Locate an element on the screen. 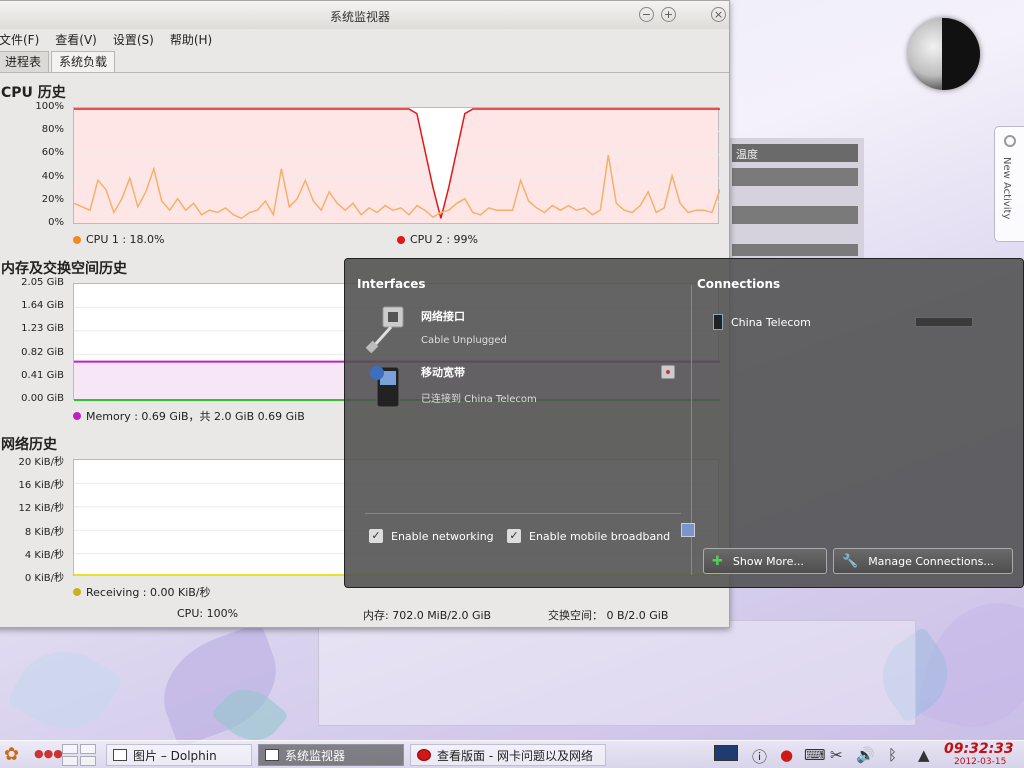 This screenshot has width=1024, height=768. interfaces-title: Interfaces is located at coordinates (391, 284).